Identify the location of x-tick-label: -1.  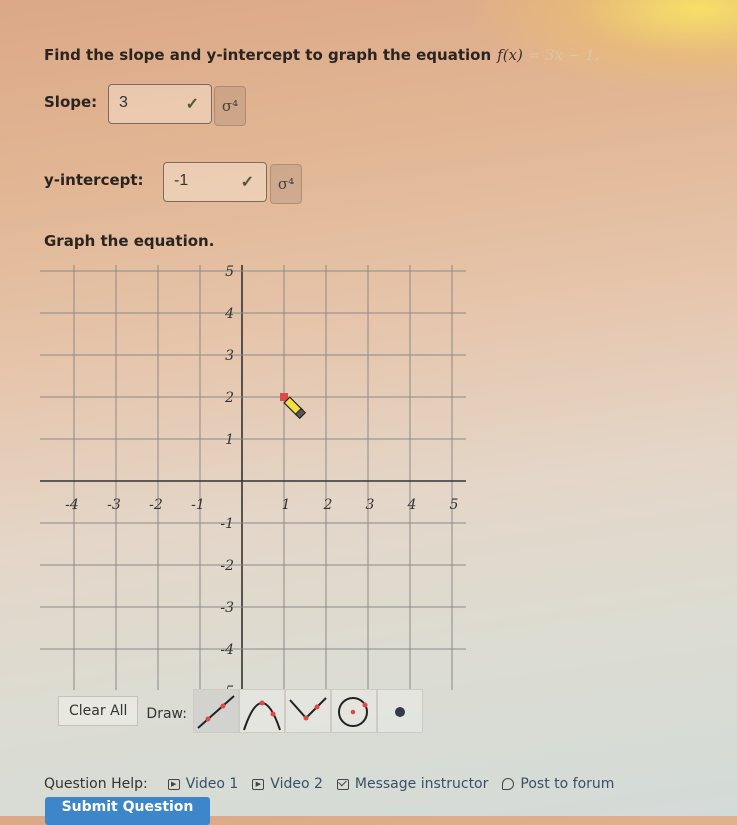
(198, 505).